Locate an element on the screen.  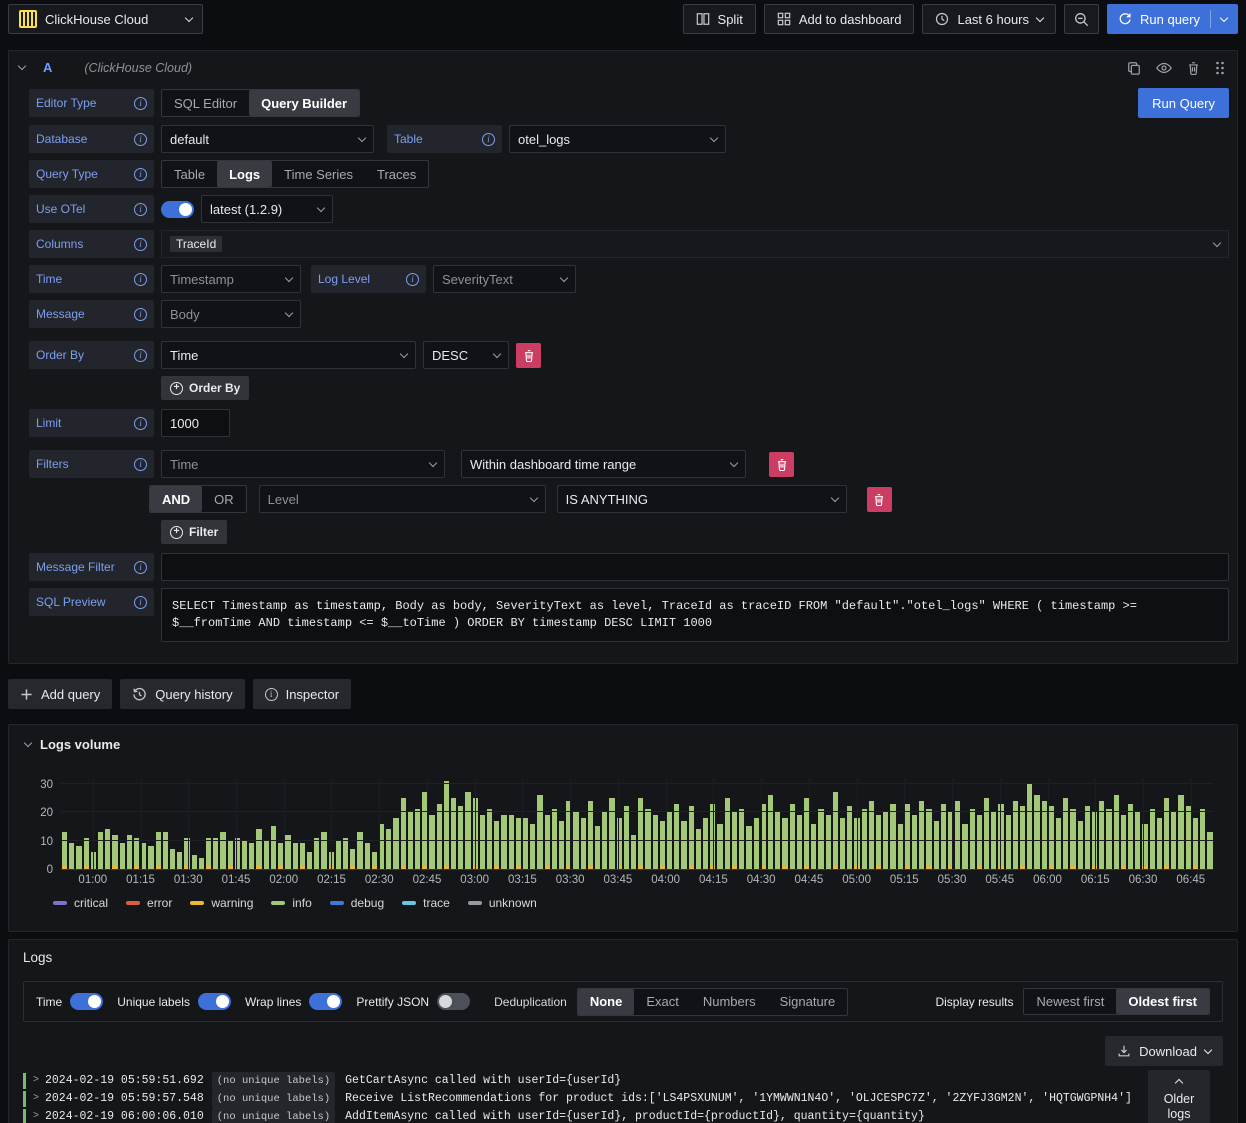
prettify-json-toggle is located at coordinates (454, 1001).